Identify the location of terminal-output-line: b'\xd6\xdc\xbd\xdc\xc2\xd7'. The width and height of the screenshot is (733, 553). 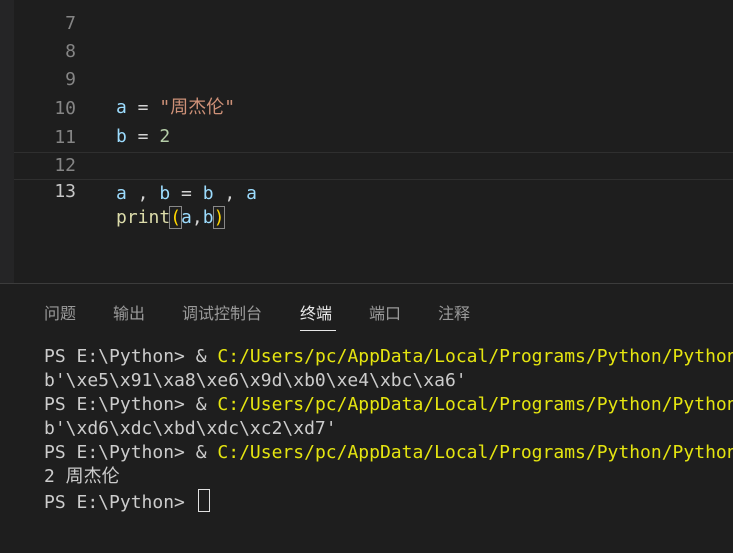
(190, 428).